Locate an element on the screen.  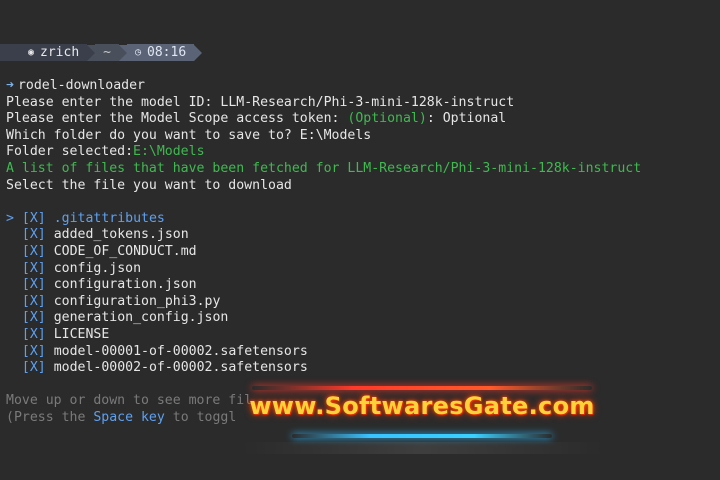
select-message: Select the file you want to download is located at coordinates (149, 185).